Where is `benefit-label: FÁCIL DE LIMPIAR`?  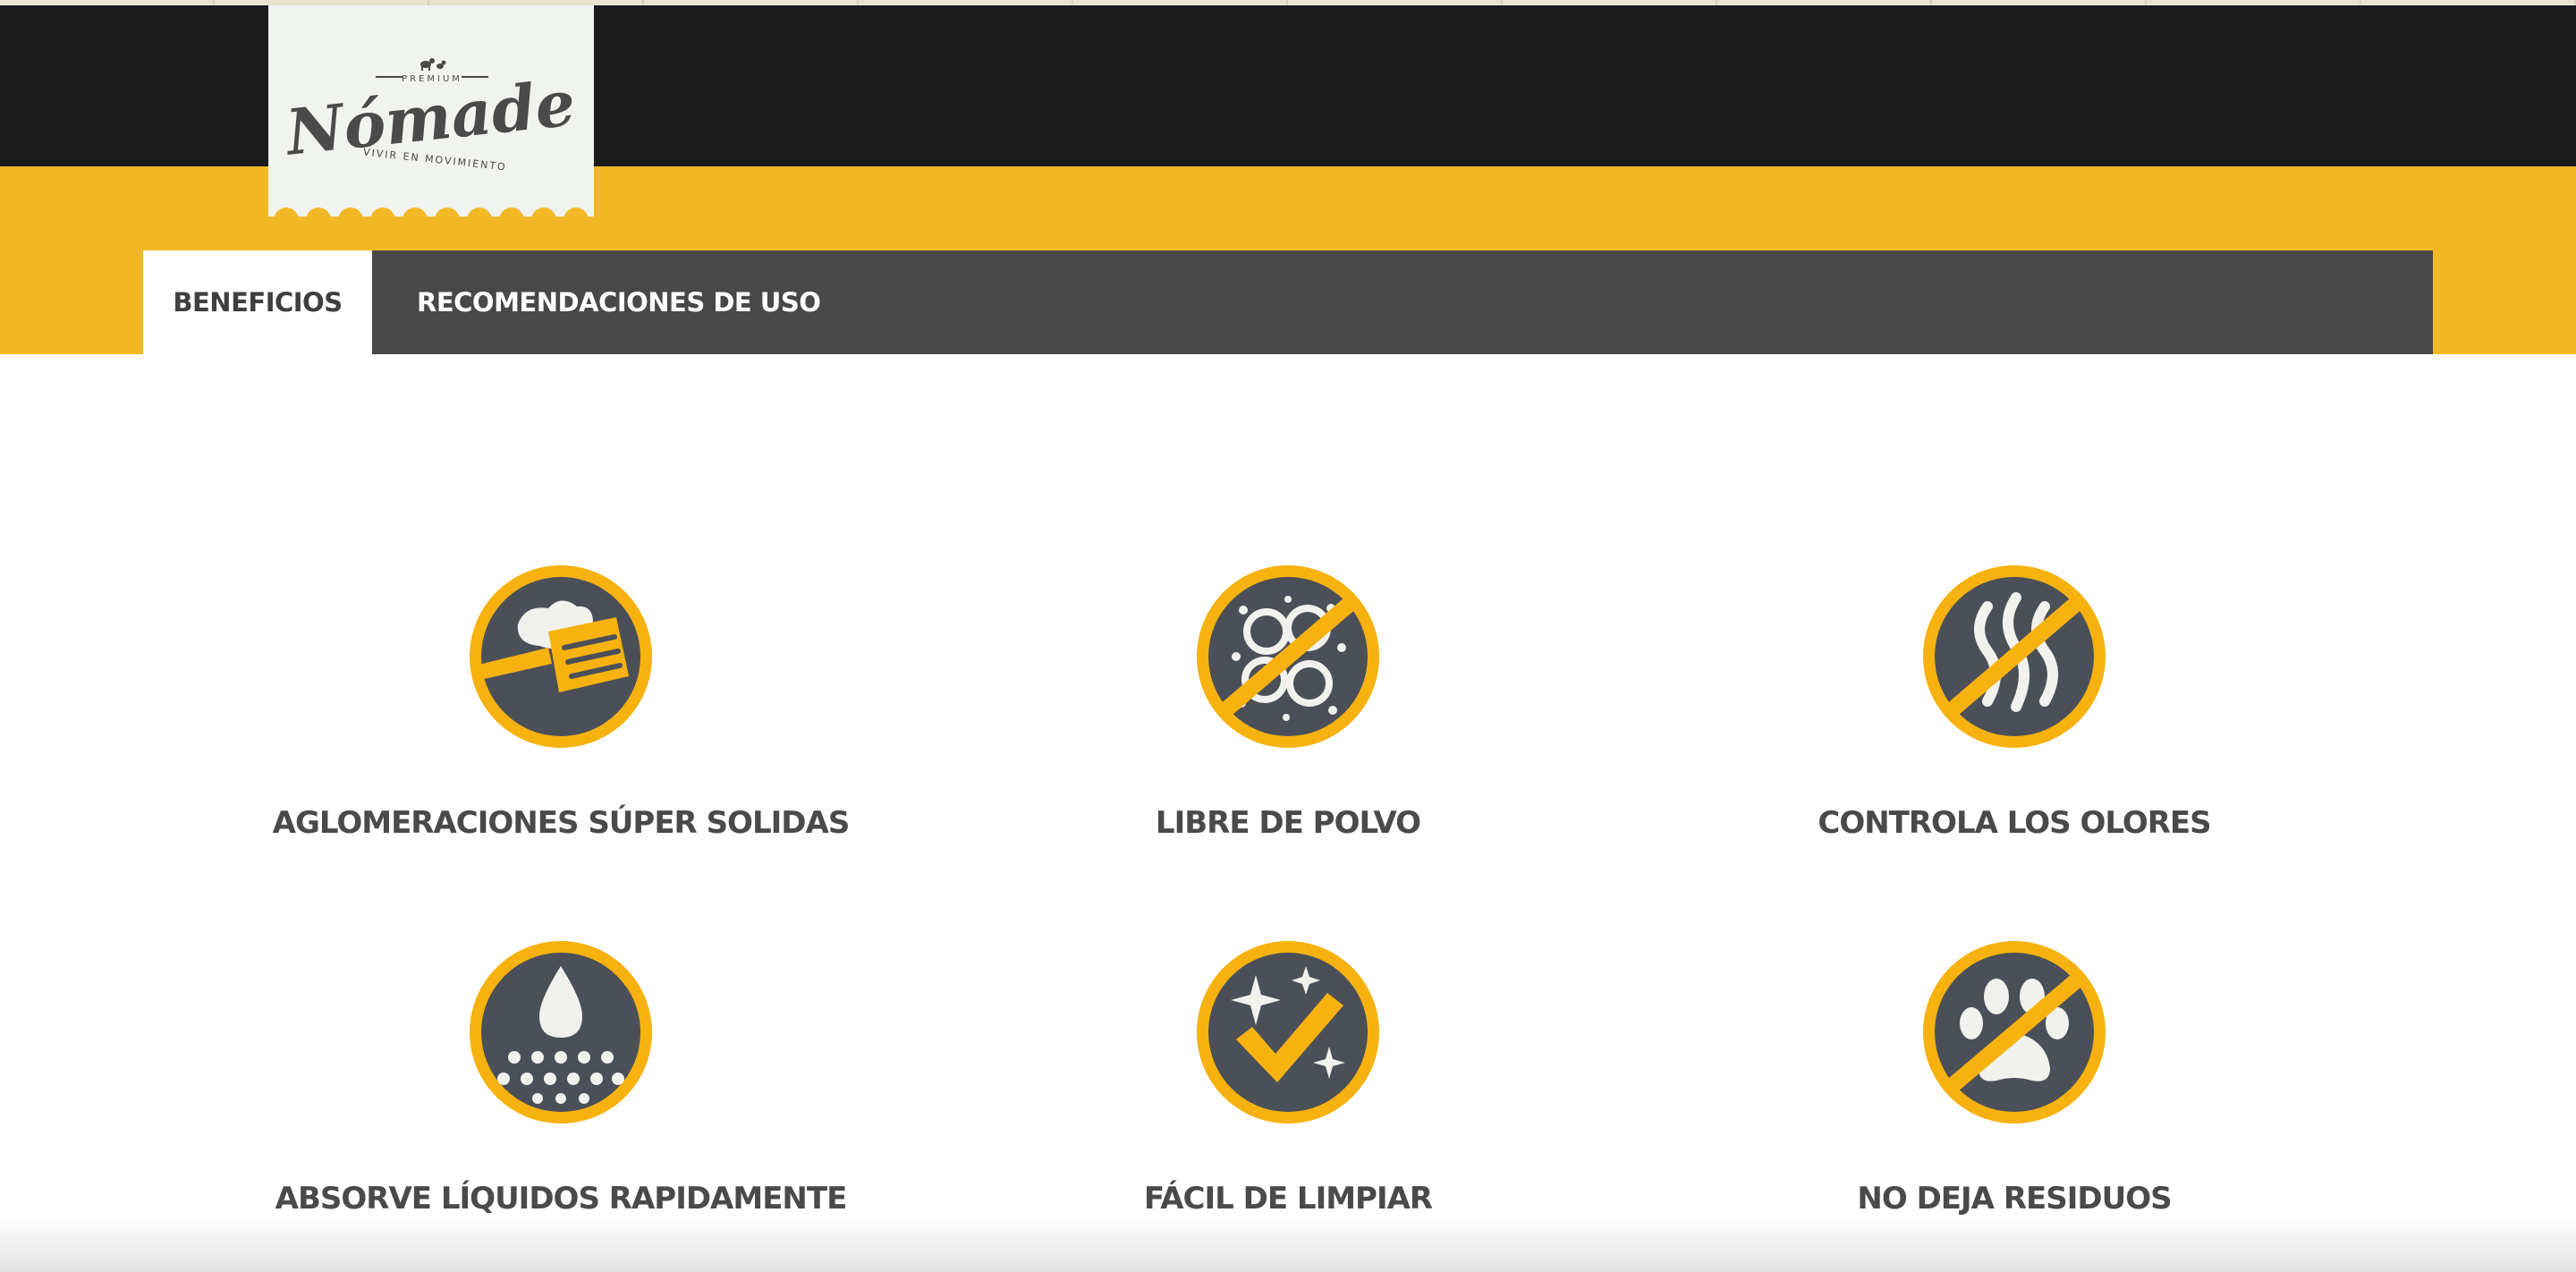 benefit-label: FÁCIL DE LIMPIAR is located at coordinates (1288, 1199).